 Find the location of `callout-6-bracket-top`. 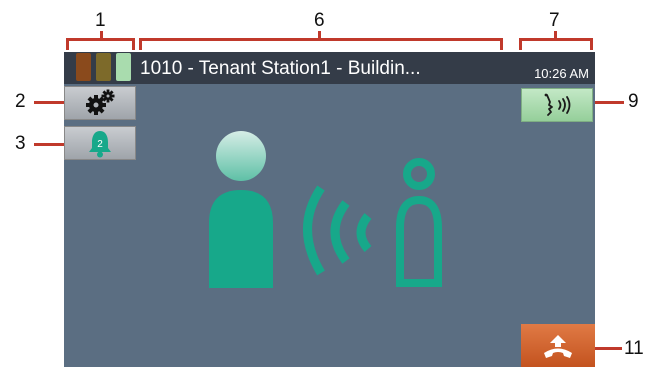

callout-6-bracket-top is located at coordinates (321, 39).